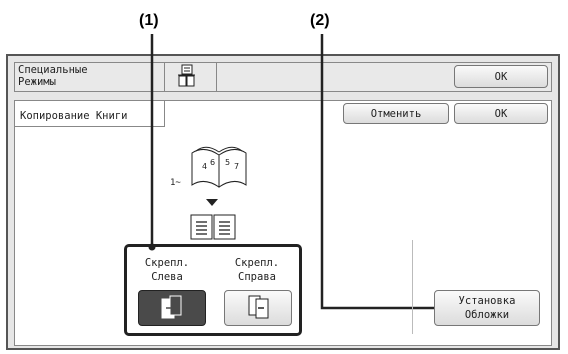 The width and height of the screenshot is (568, 354). Describe the element at coordinates (487, 301) in the screenshot. I see `cover-setup-line1: Установка` at that location.